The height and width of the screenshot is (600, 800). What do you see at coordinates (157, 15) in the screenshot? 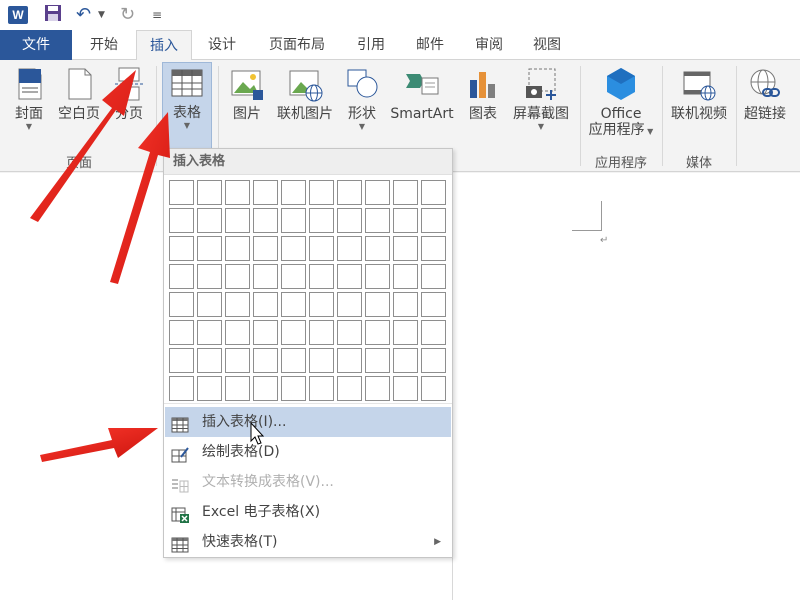
I see `customize-qat-button: ≡` at bounding box center [157, 15].